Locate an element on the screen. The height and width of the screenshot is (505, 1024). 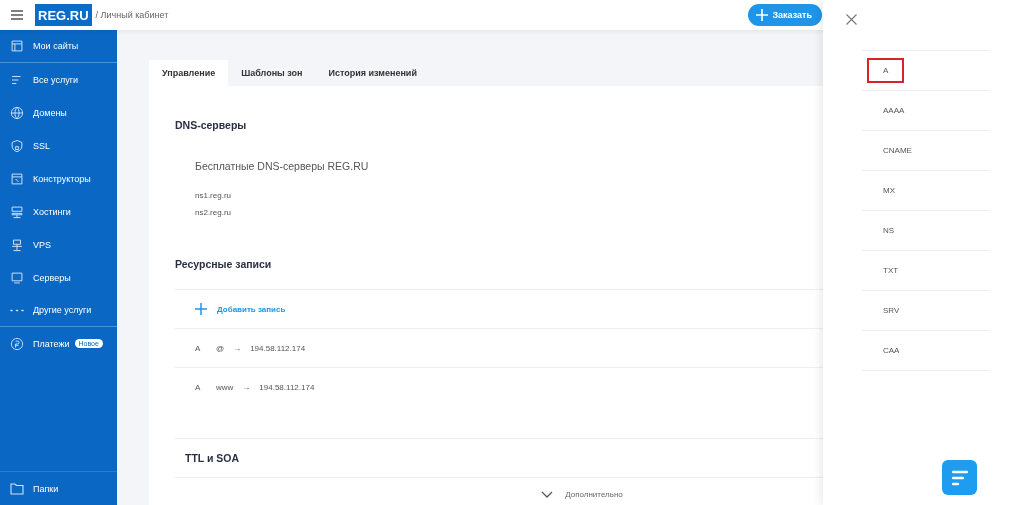
record-type-option: SRV is located at coordinates (891, 310).